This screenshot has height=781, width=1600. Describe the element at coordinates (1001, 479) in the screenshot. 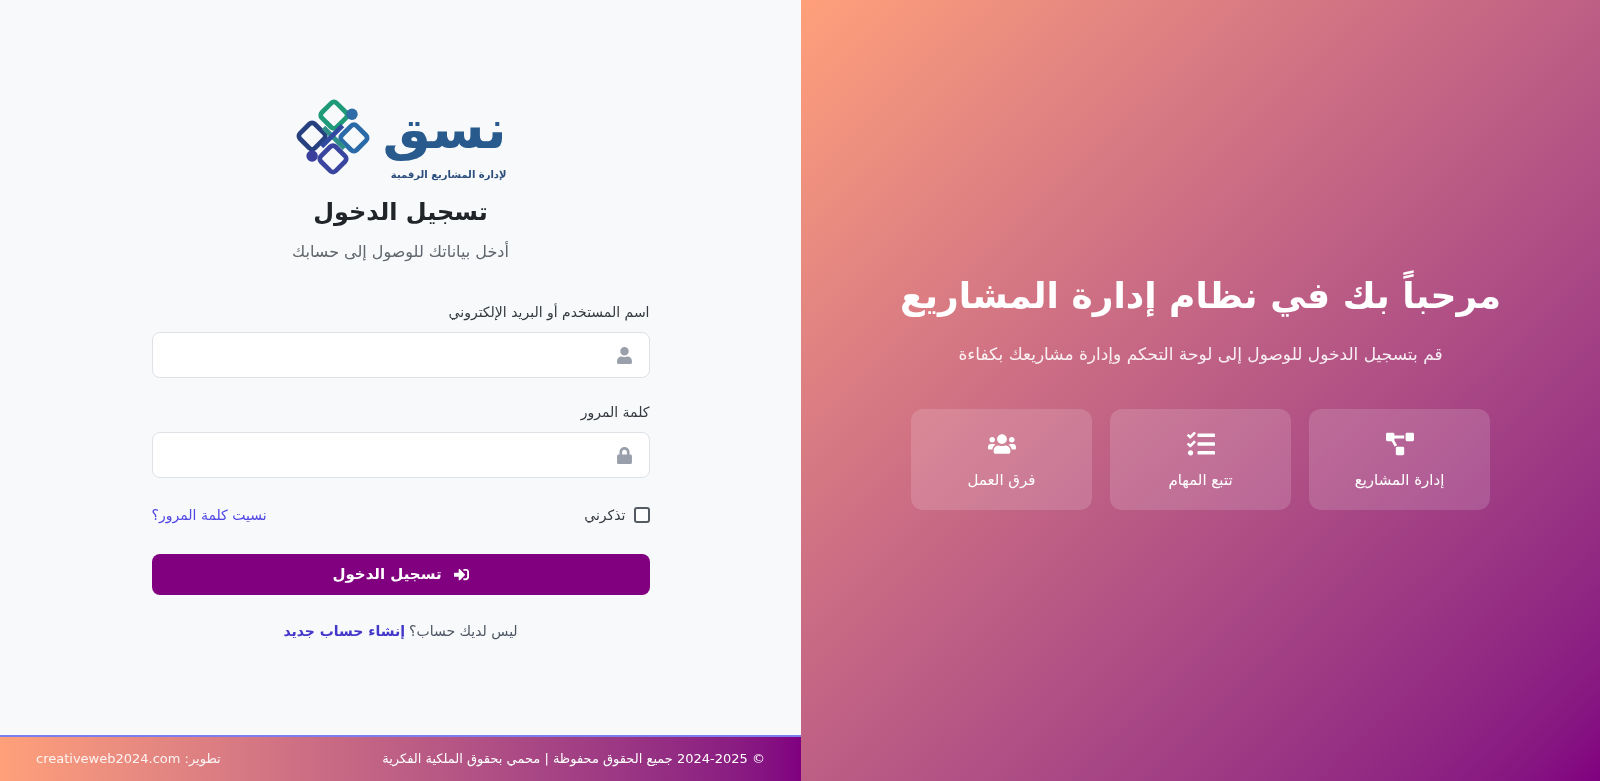

I see `feature-label: فرق العمل` at that location.